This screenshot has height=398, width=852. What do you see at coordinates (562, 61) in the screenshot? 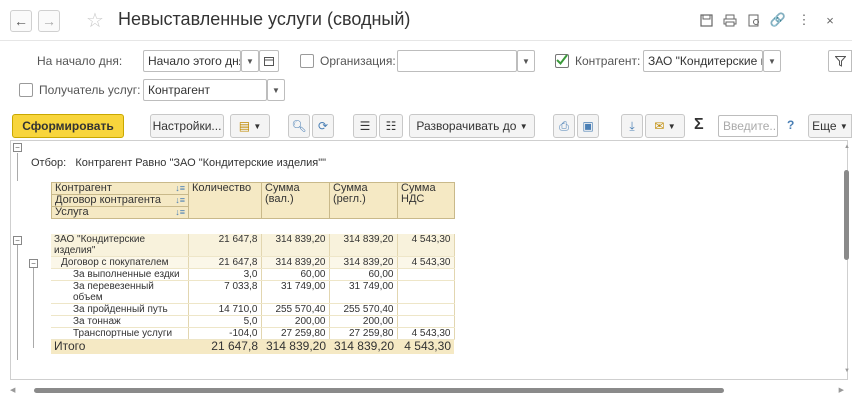
I see `counterparty-checkbox` at bounding box center [562, 61].